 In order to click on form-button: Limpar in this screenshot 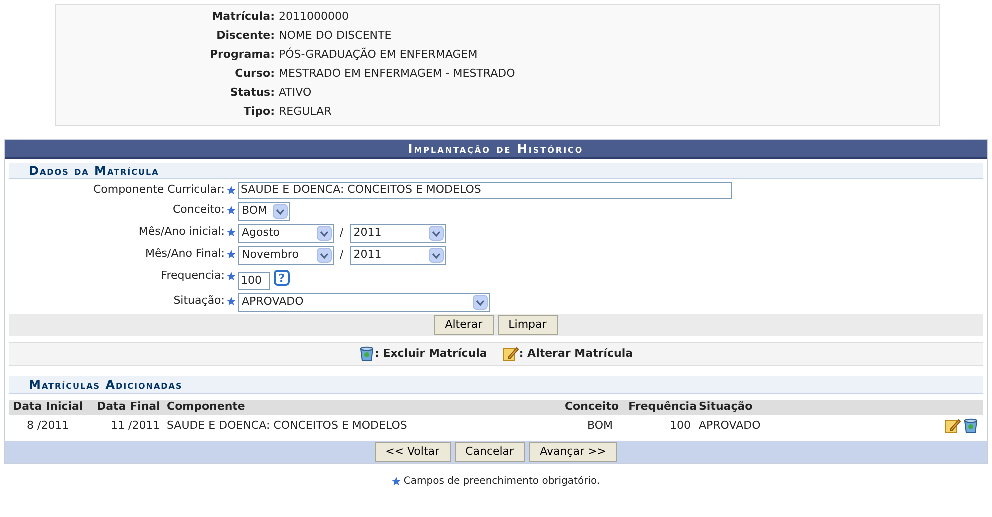, I will do `click(528, 325)`.